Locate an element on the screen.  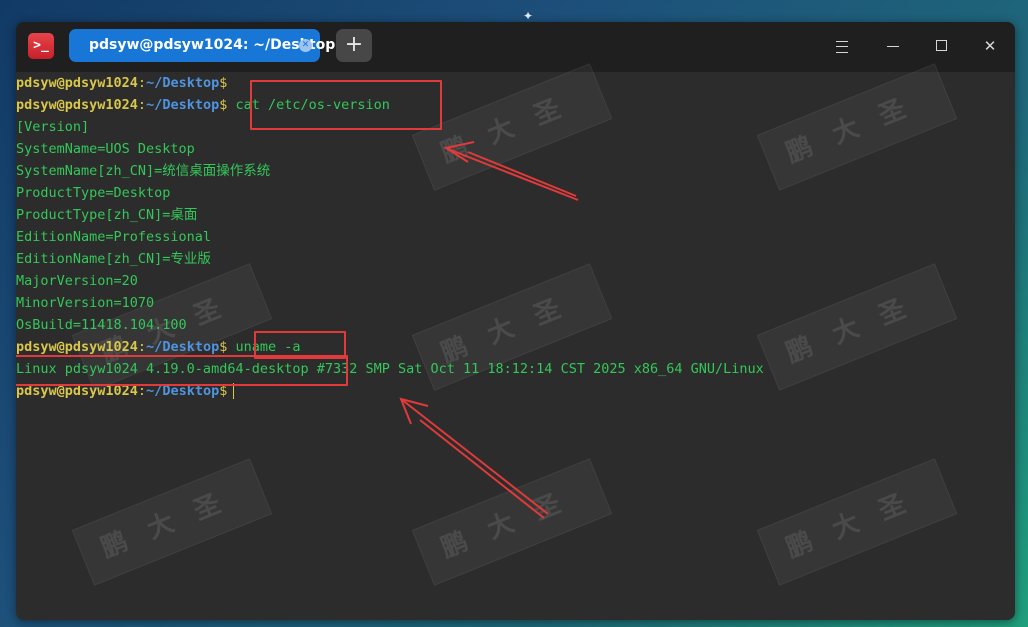
menu-button is located at coordinates (842, 46).